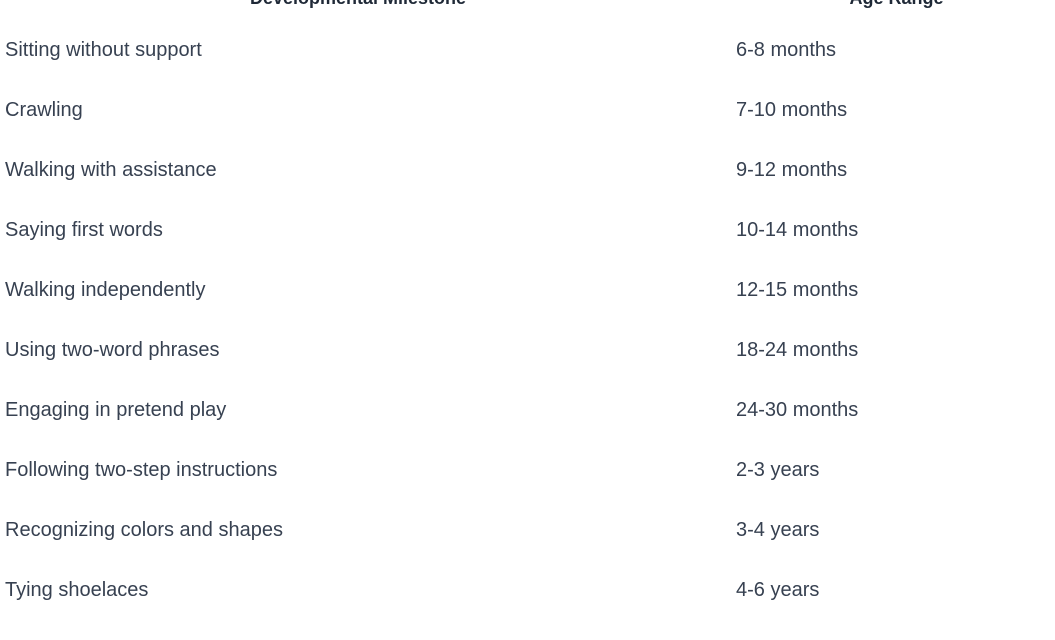  Describe the element at coordinates (778, 530) in the screenshot. I see `age-range-cell: 3-4 years` at that location.